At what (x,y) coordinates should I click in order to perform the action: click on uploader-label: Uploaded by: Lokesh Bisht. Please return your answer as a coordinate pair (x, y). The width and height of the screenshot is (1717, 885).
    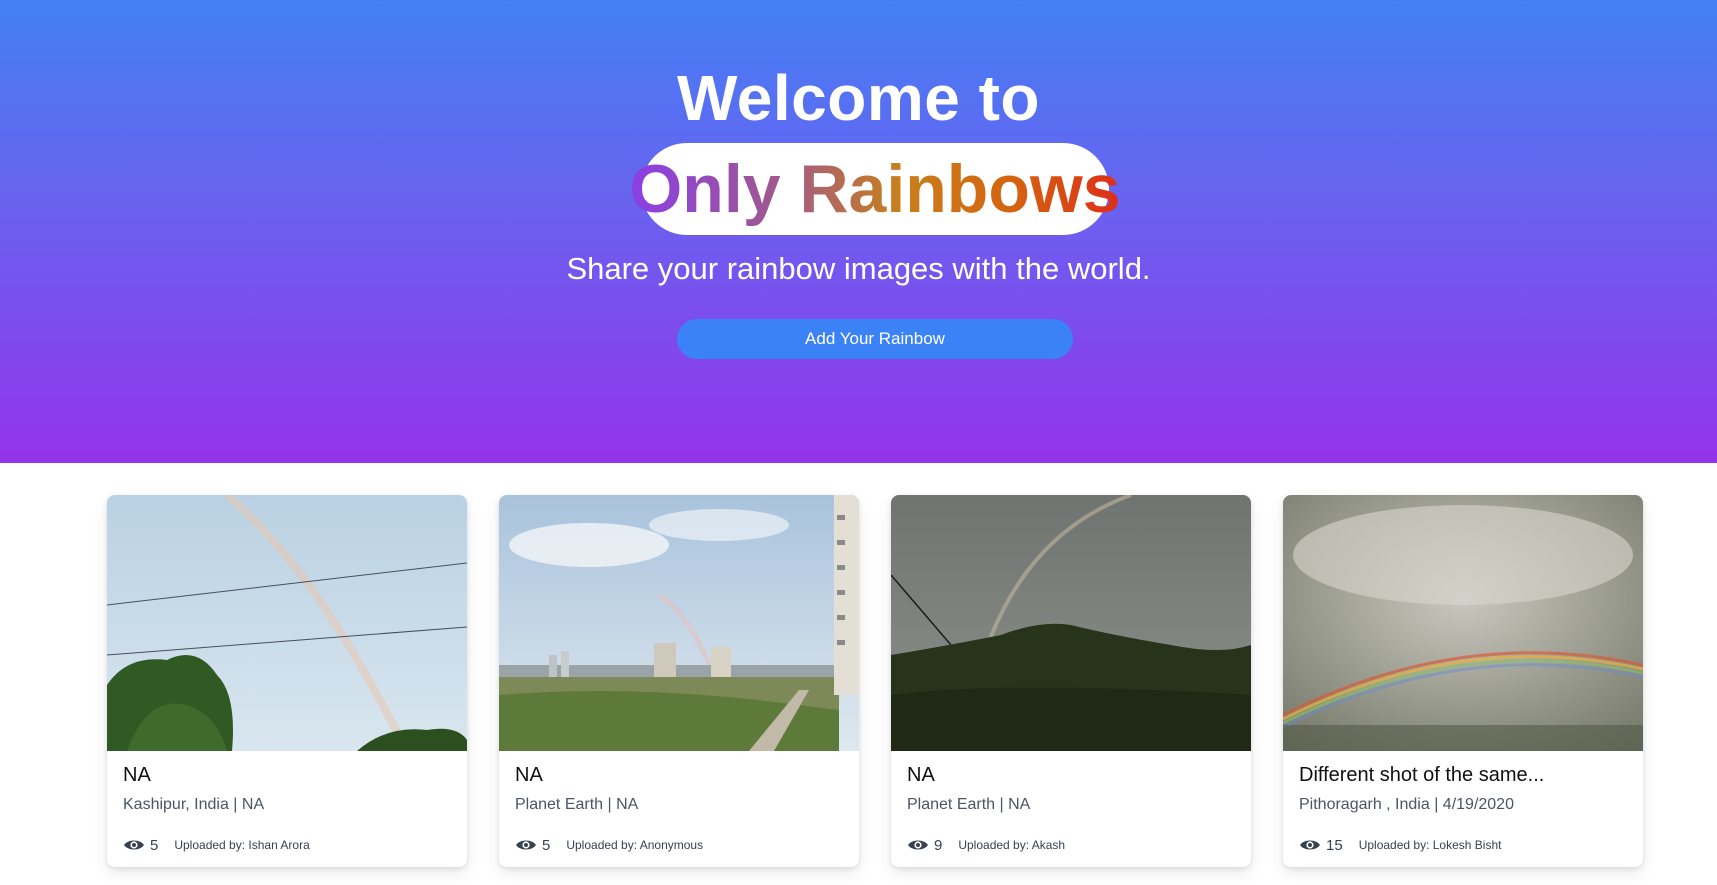
    Looking at the image, I should click on (1430, 845).